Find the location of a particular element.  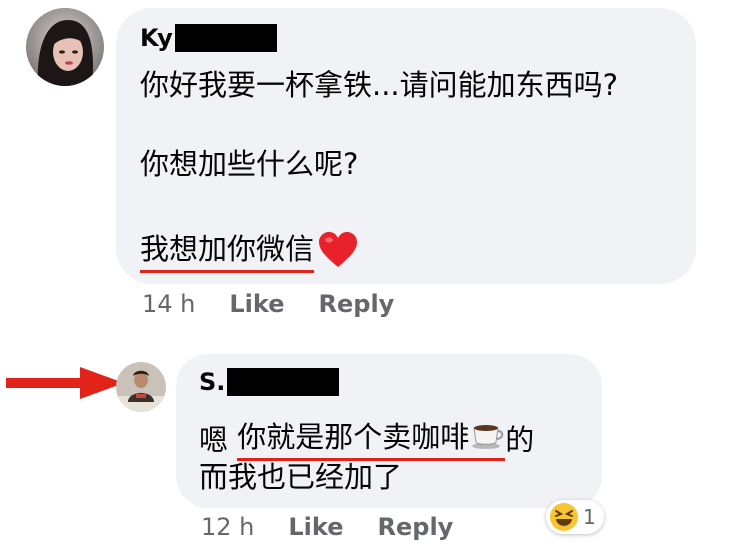

commenter-avatar-s is located at coordinates (141, 387).